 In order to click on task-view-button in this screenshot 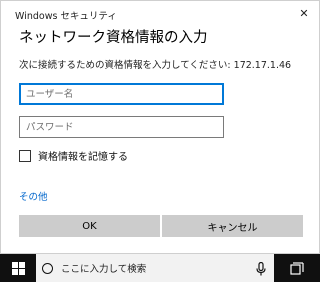, I will do `click(297, 268)`.